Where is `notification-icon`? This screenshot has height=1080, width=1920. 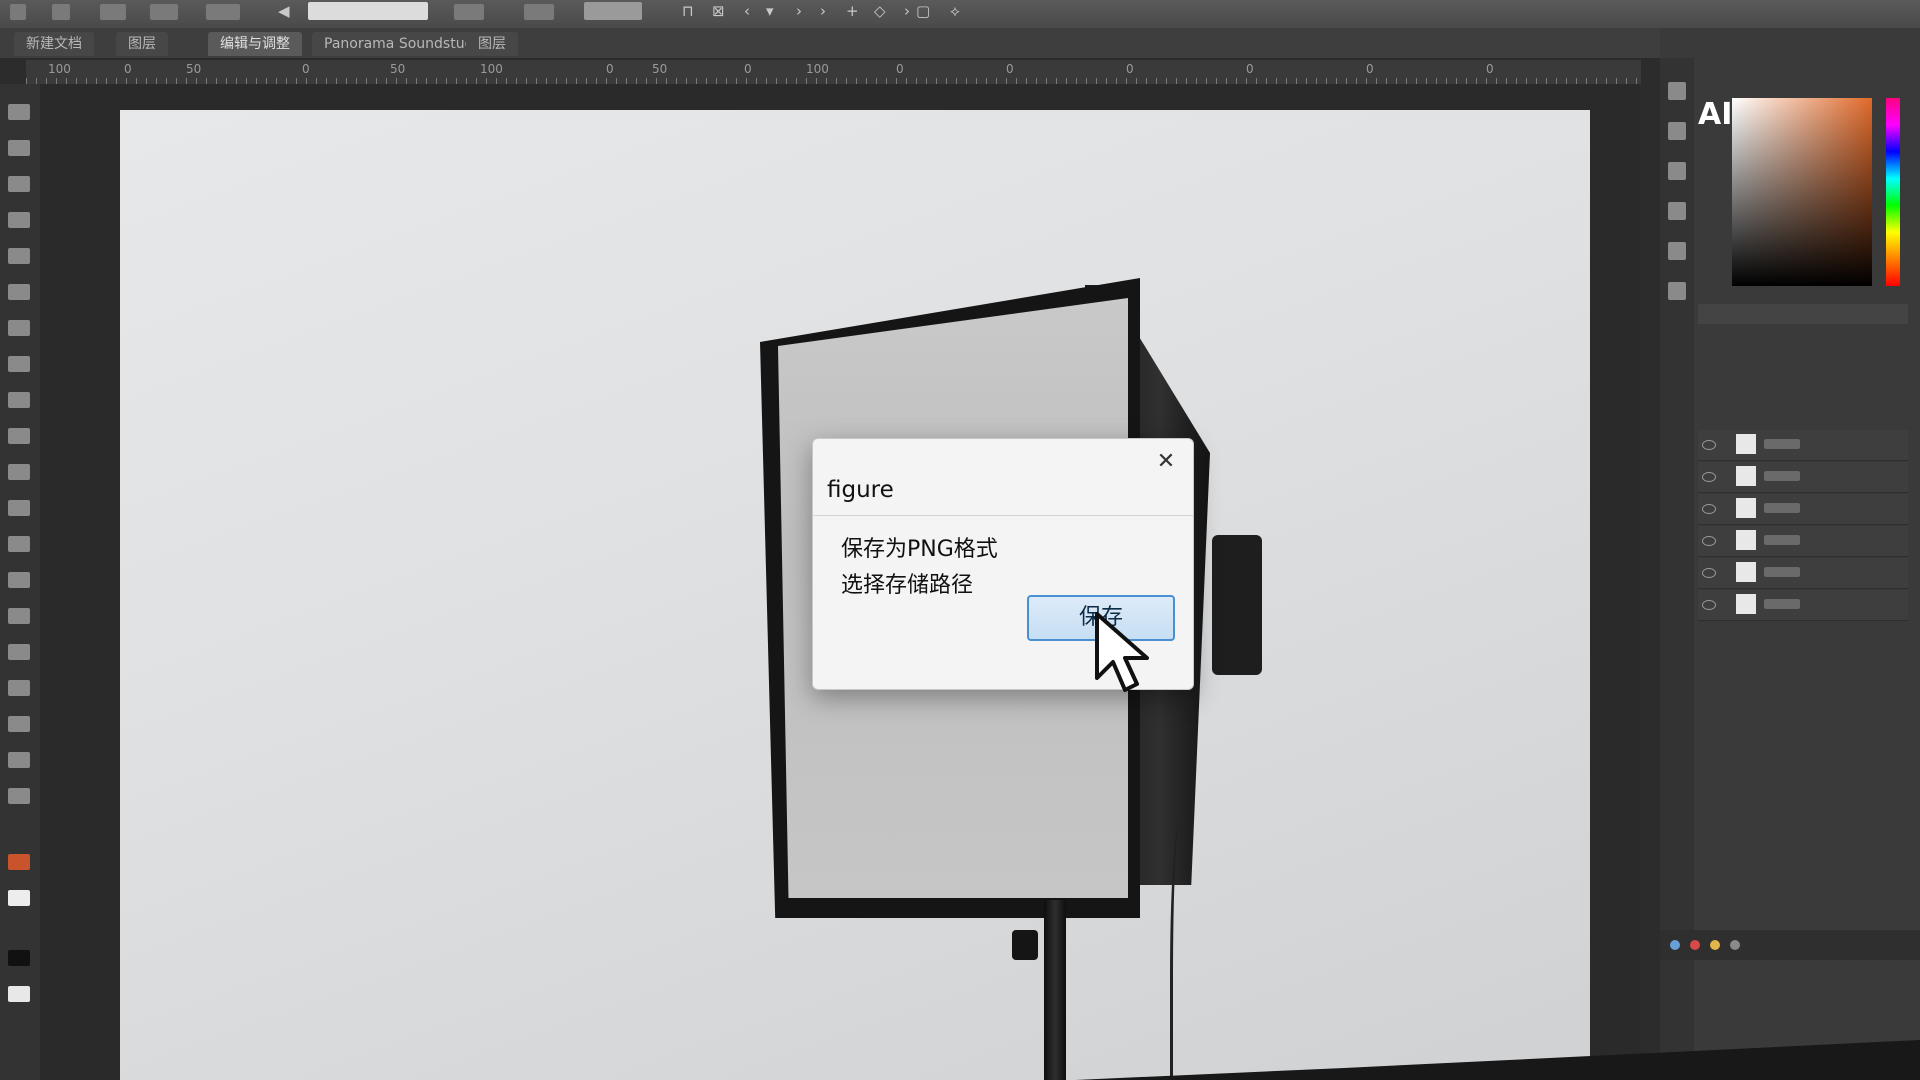 notification-icon is located at coordinates (1695, 945).